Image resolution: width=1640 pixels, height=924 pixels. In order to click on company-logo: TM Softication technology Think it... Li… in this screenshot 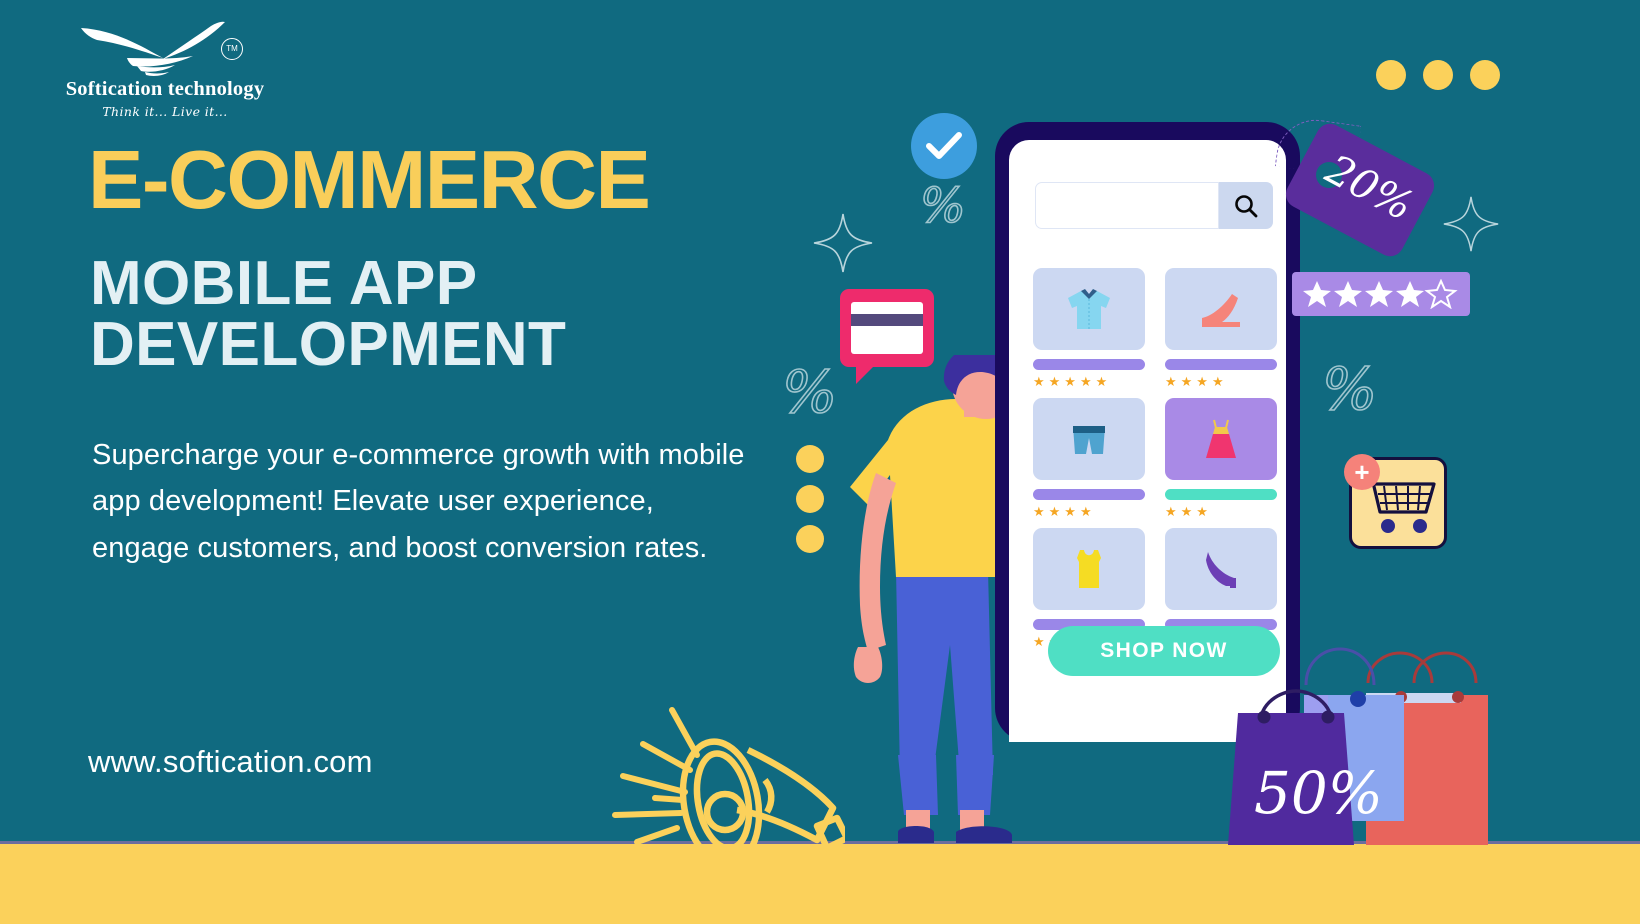, I will do `click(165, 73)`.